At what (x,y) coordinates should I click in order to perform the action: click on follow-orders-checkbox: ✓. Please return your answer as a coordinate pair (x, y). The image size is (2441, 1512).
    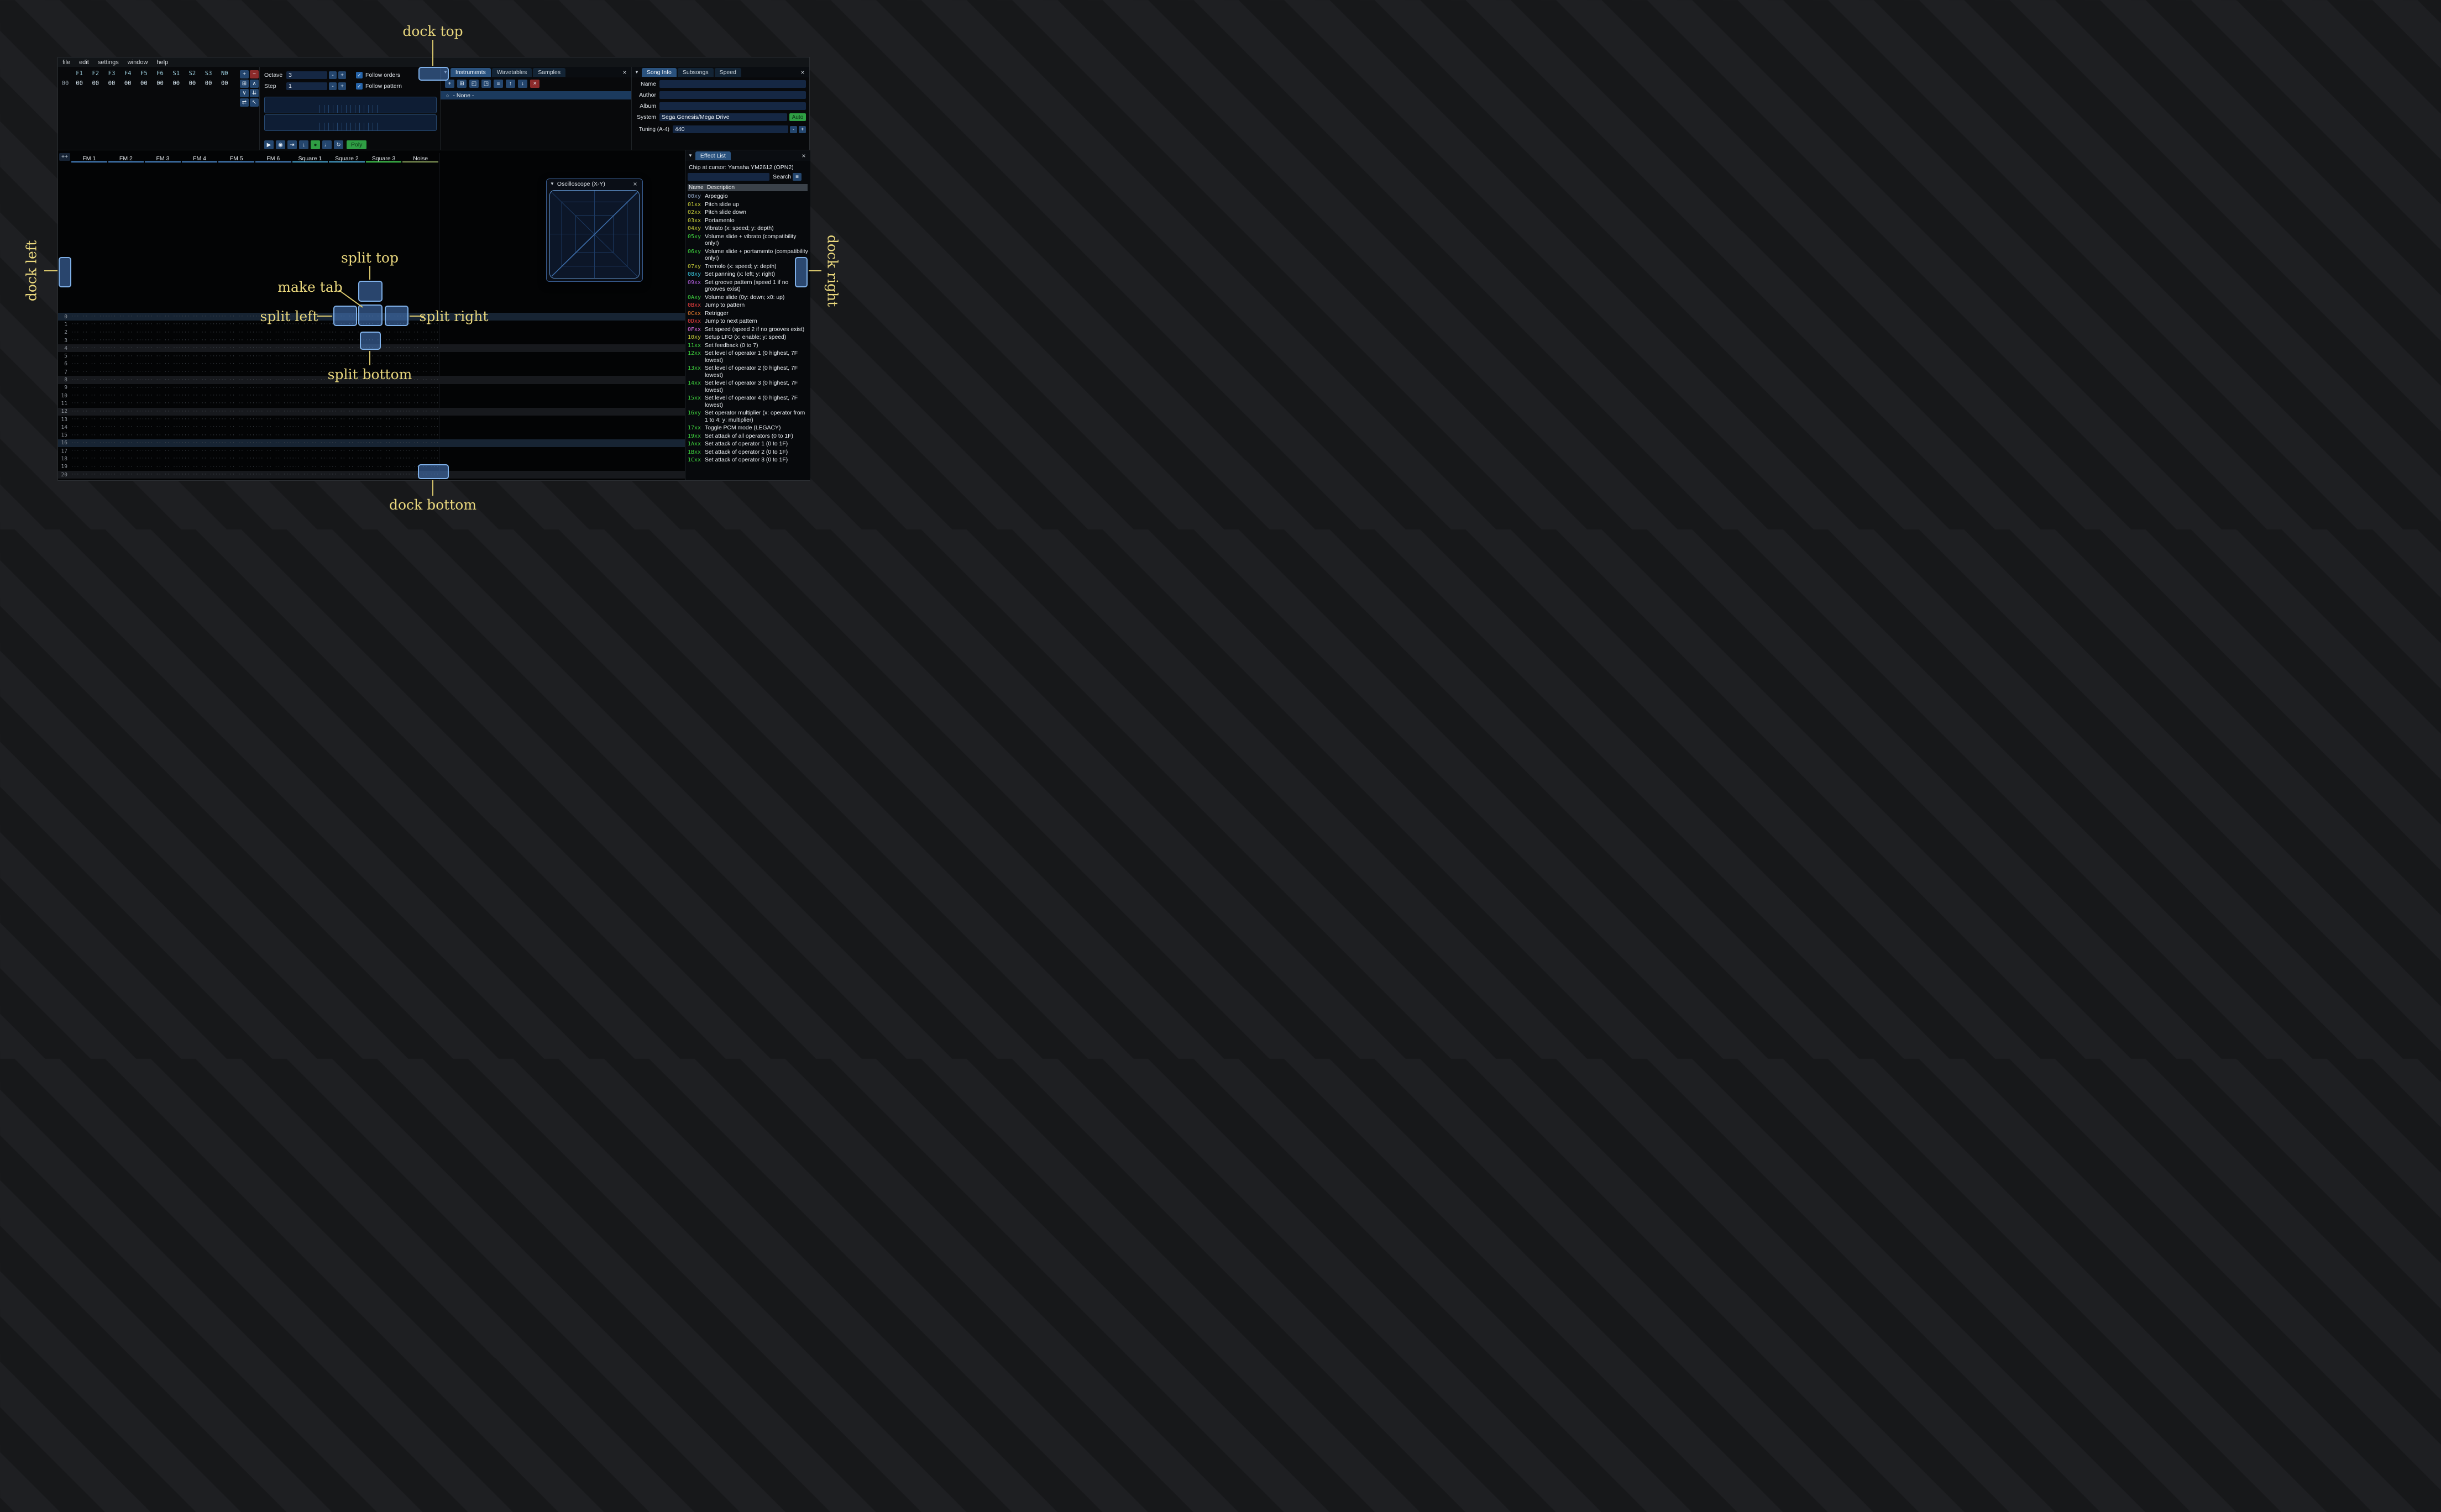
    Looking at the image, I should click on (359, 75).